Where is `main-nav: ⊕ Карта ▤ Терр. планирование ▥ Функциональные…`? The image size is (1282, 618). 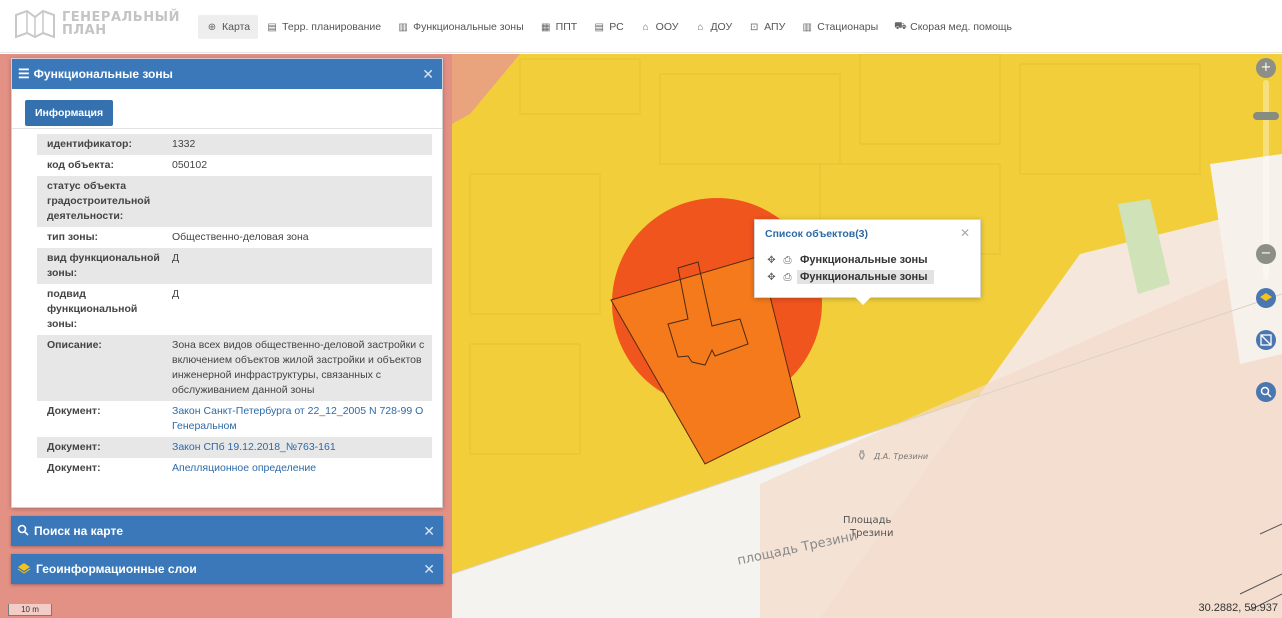 main-nav: ⊕ Карта ▤ Терр. планирование ▥ Функциональные… is located at coordinates (609, 27).